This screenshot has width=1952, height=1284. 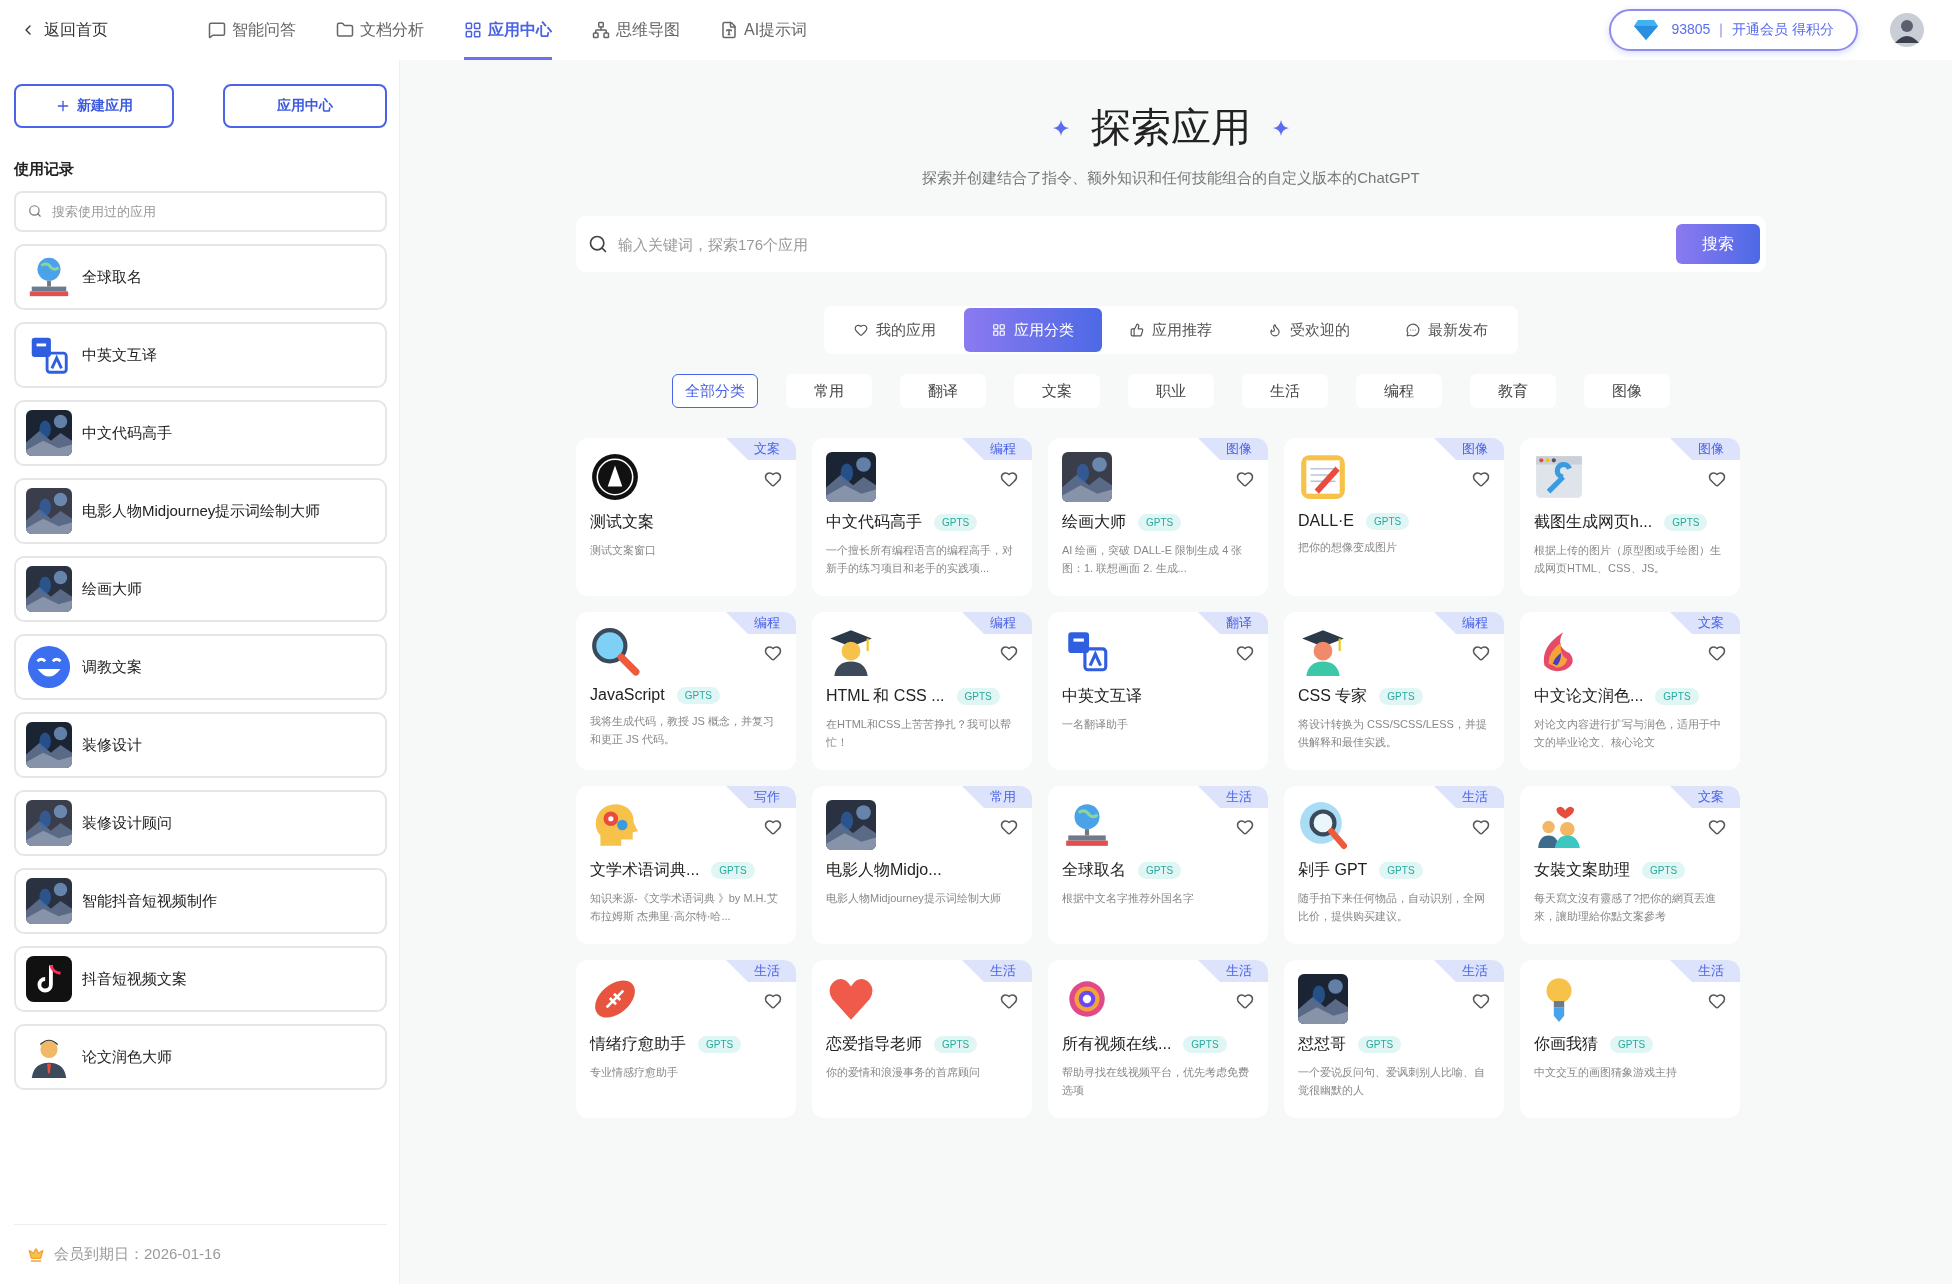 I want to click on app-card: 图像 DALL·E GPTS 把你的想像变成图片, so click(x=1394, y=517).